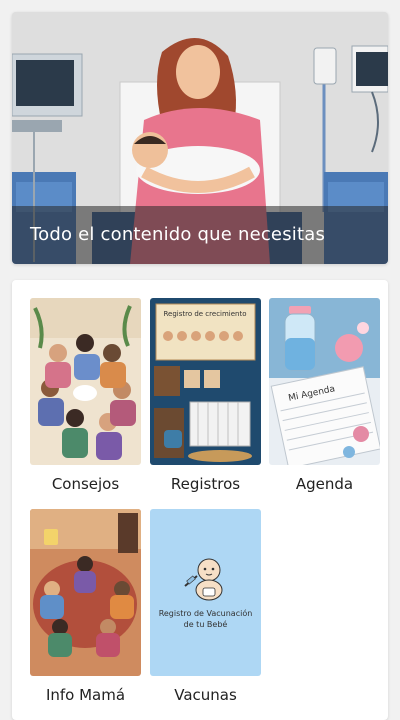 Image resolution: width=400 pixels, height=720 pixels. Describe the element at coordinates (85, 695) in the screenshot. I see `tile-label: Info Mamá` at that location.